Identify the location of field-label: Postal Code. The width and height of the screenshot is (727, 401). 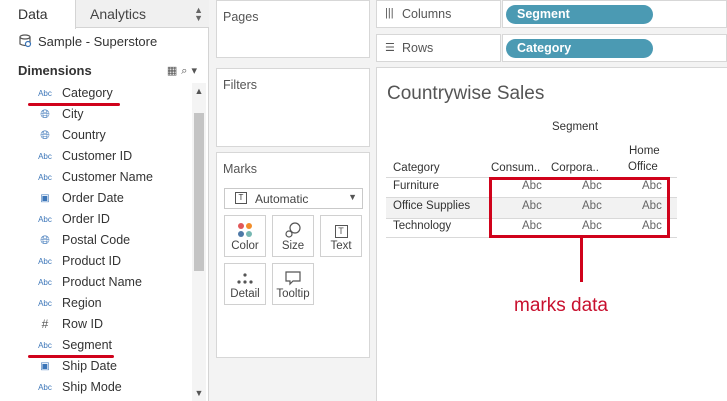
(96, 240).